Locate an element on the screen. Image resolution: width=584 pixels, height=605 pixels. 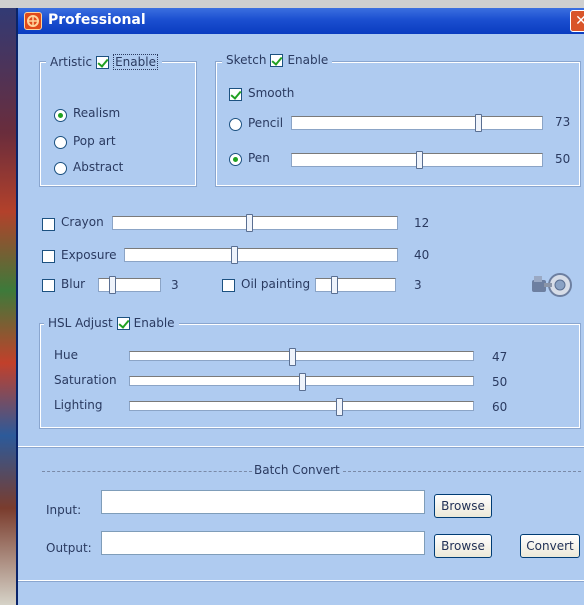
oil-painting-slider-thumb is located at coordinates (334, 285).